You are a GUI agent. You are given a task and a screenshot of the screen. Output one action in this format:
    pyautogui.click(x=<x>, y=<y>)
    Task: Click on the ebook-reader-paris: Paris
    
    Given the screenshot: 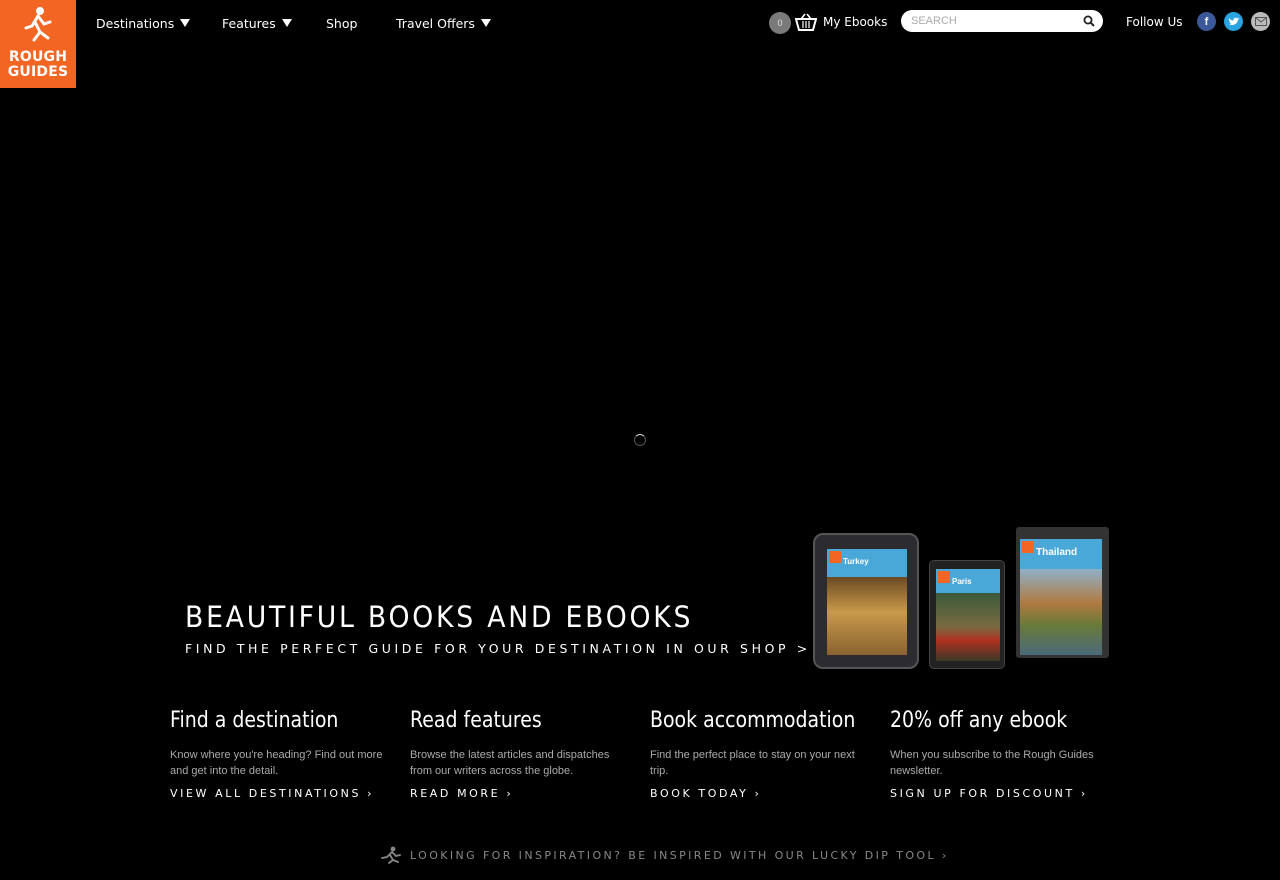 What is the action you would take?
    pyautogui.click(x=967, y=614)
    